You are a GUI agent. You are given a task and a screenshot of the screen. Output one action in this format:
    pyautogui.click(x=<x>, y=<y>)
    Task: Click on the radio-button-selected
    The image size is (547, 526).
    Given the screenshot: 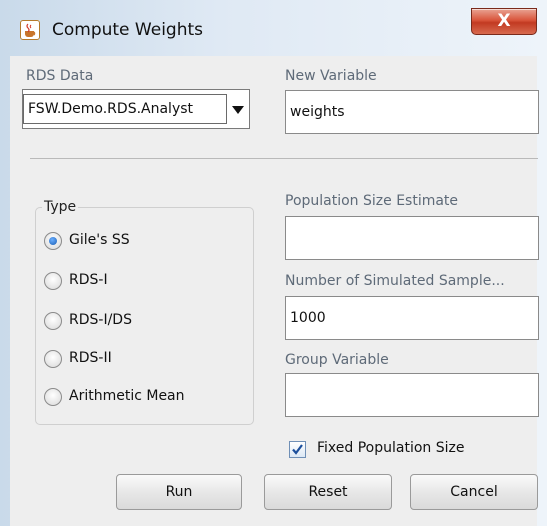 What is the action you would take?
    pyautogui.click(x=53, y=241)
    